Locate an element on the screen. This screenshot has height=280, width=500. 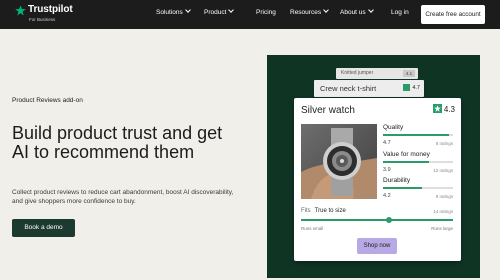
fit-value: True to size is located at coordinates (330, 211).